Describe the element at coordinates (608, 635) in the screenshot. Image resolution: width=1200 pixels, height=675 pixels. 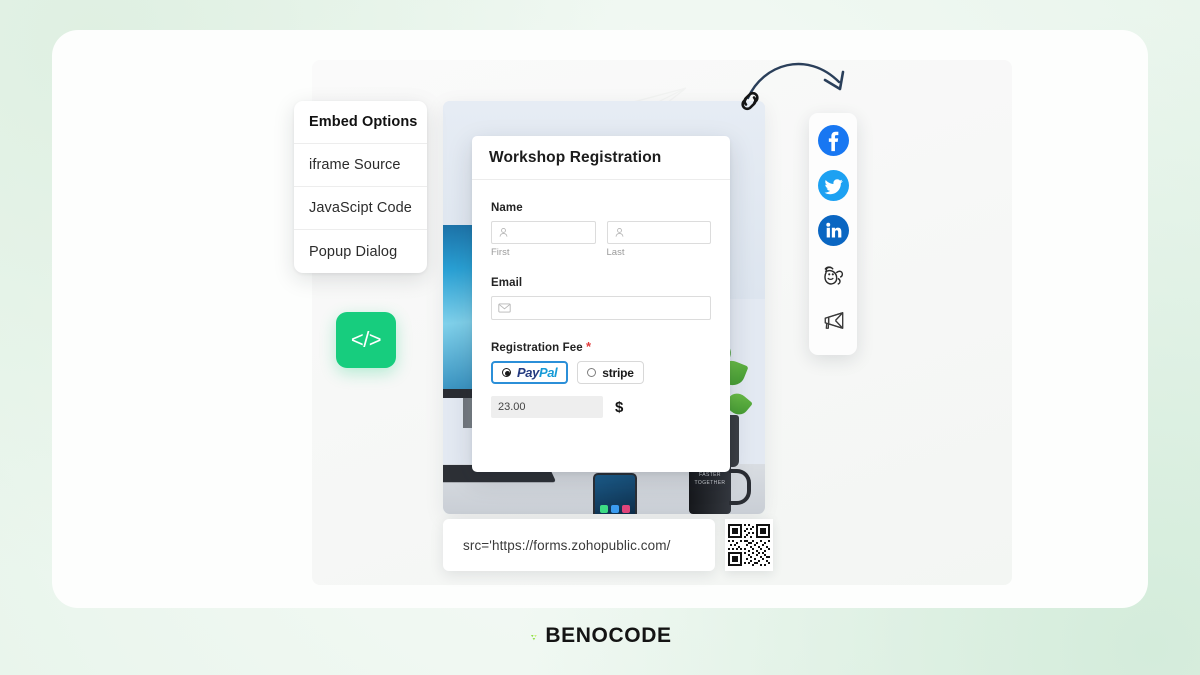
I see `brand-name: BENOCODE` at that location.